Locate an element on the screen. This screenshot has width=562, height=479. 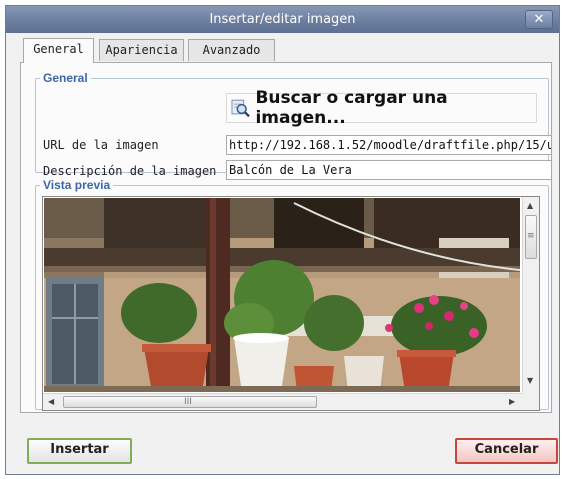
vertical-grip-icon: ≡ is located at coordinates (531, 236).